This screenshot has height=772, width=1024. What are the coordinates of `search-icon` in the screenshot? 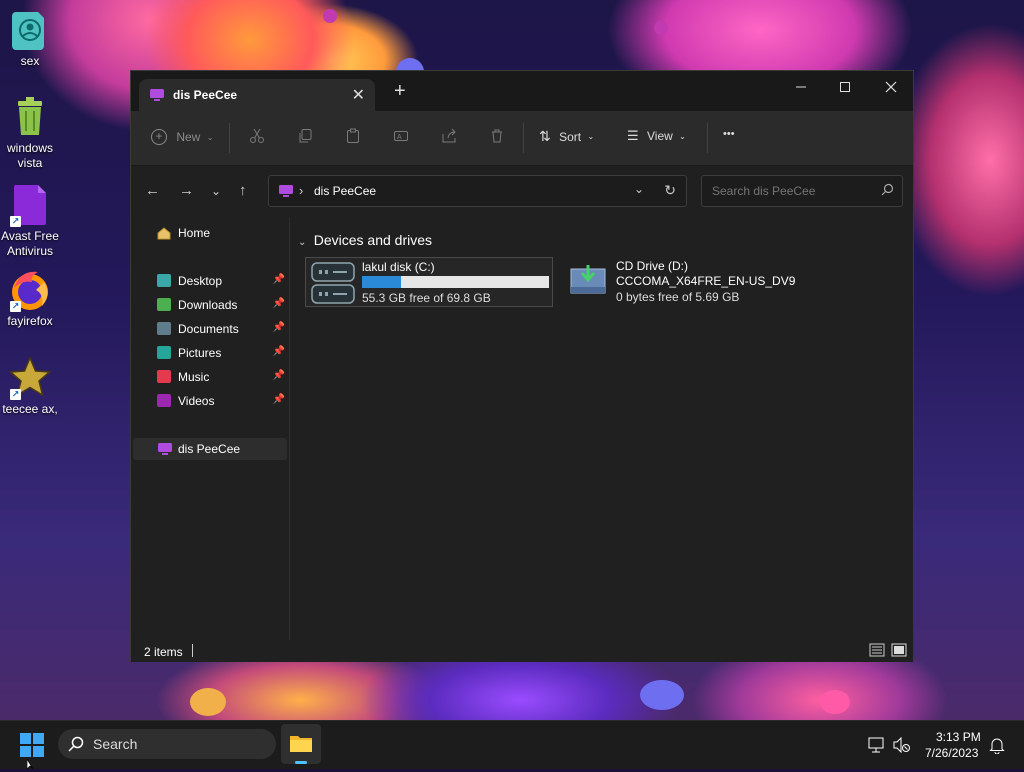 It's located at (887, 191).